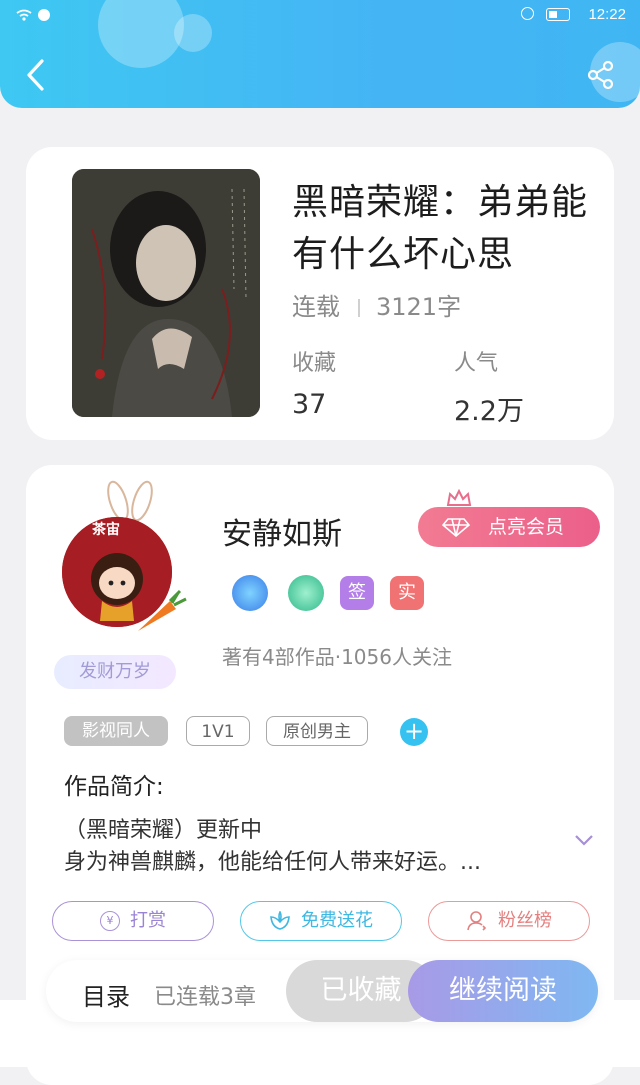 This screenshot has width=640, height=1085. Describe the element at coordinates (218, 731) in the screenshot. I see `tag-item: 1V1` at that location.